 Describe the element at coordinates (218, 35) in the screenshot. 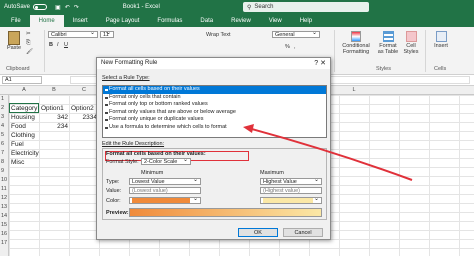

I see `wrap-text-button: Wrap Text` at that location.